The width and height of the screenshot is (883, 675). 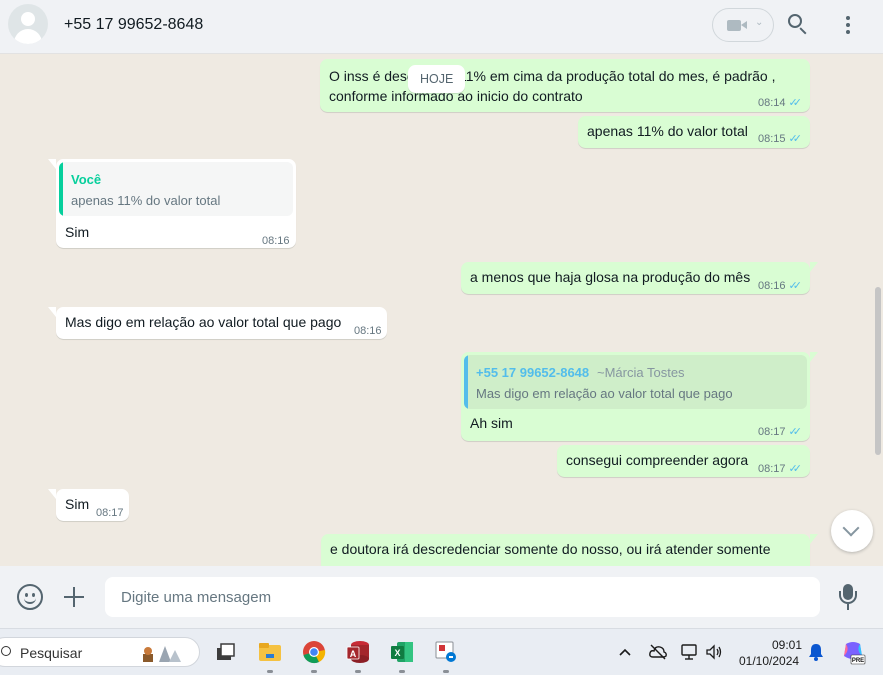 What do you see at coordinates (667, 131) in the screenshot?
I see `message-text: apenas 11% do valor total` at bounding box center [667, 131].